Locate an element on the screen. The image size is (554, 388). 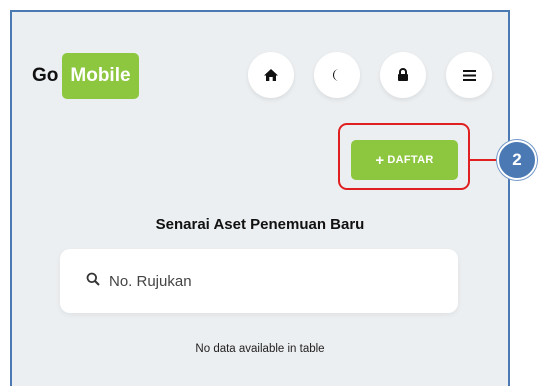
search-input is located at coordinates (269, 281).